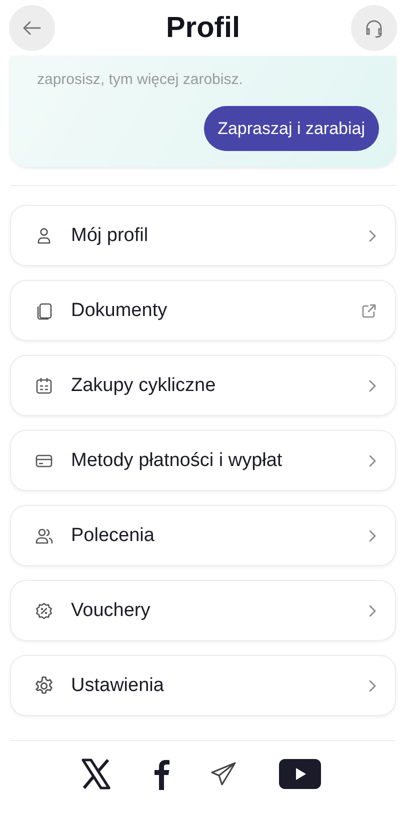 The width and height of the screenshot is (406, 827). I want to click on voucher-icon, so click(44, 610).